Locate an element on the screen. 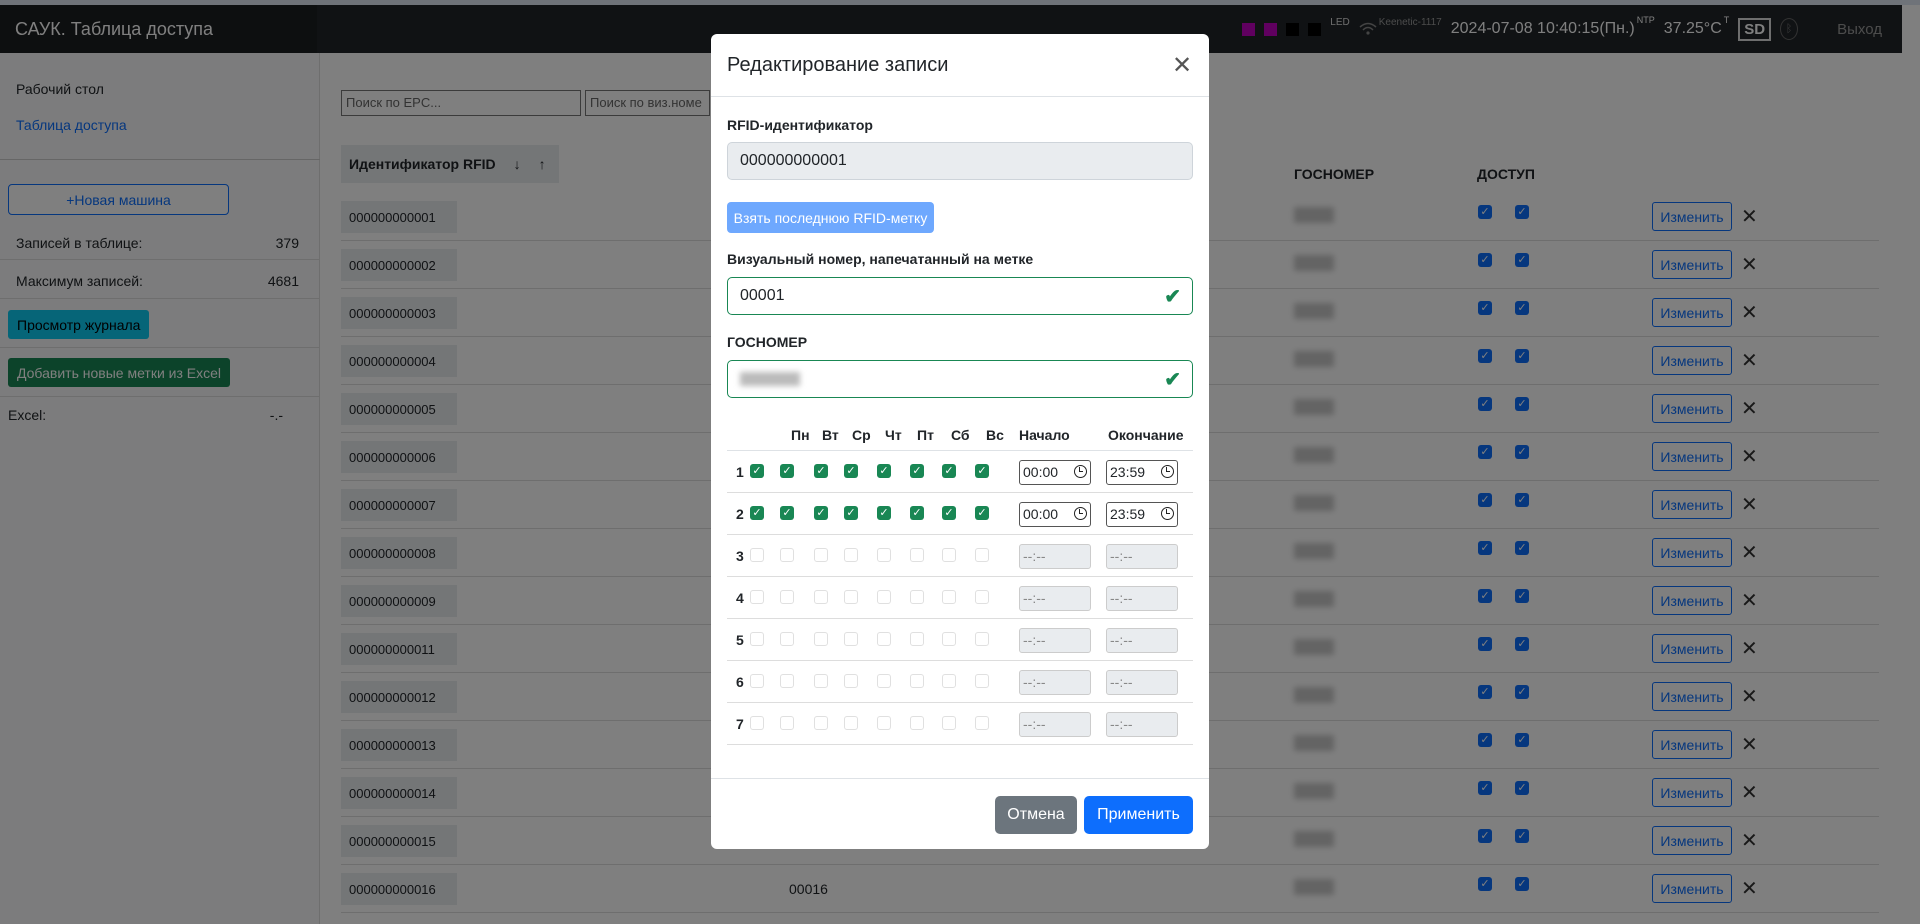 The image size is (1920, 924). start-header: Начало is located at coordinates (1044, 435).